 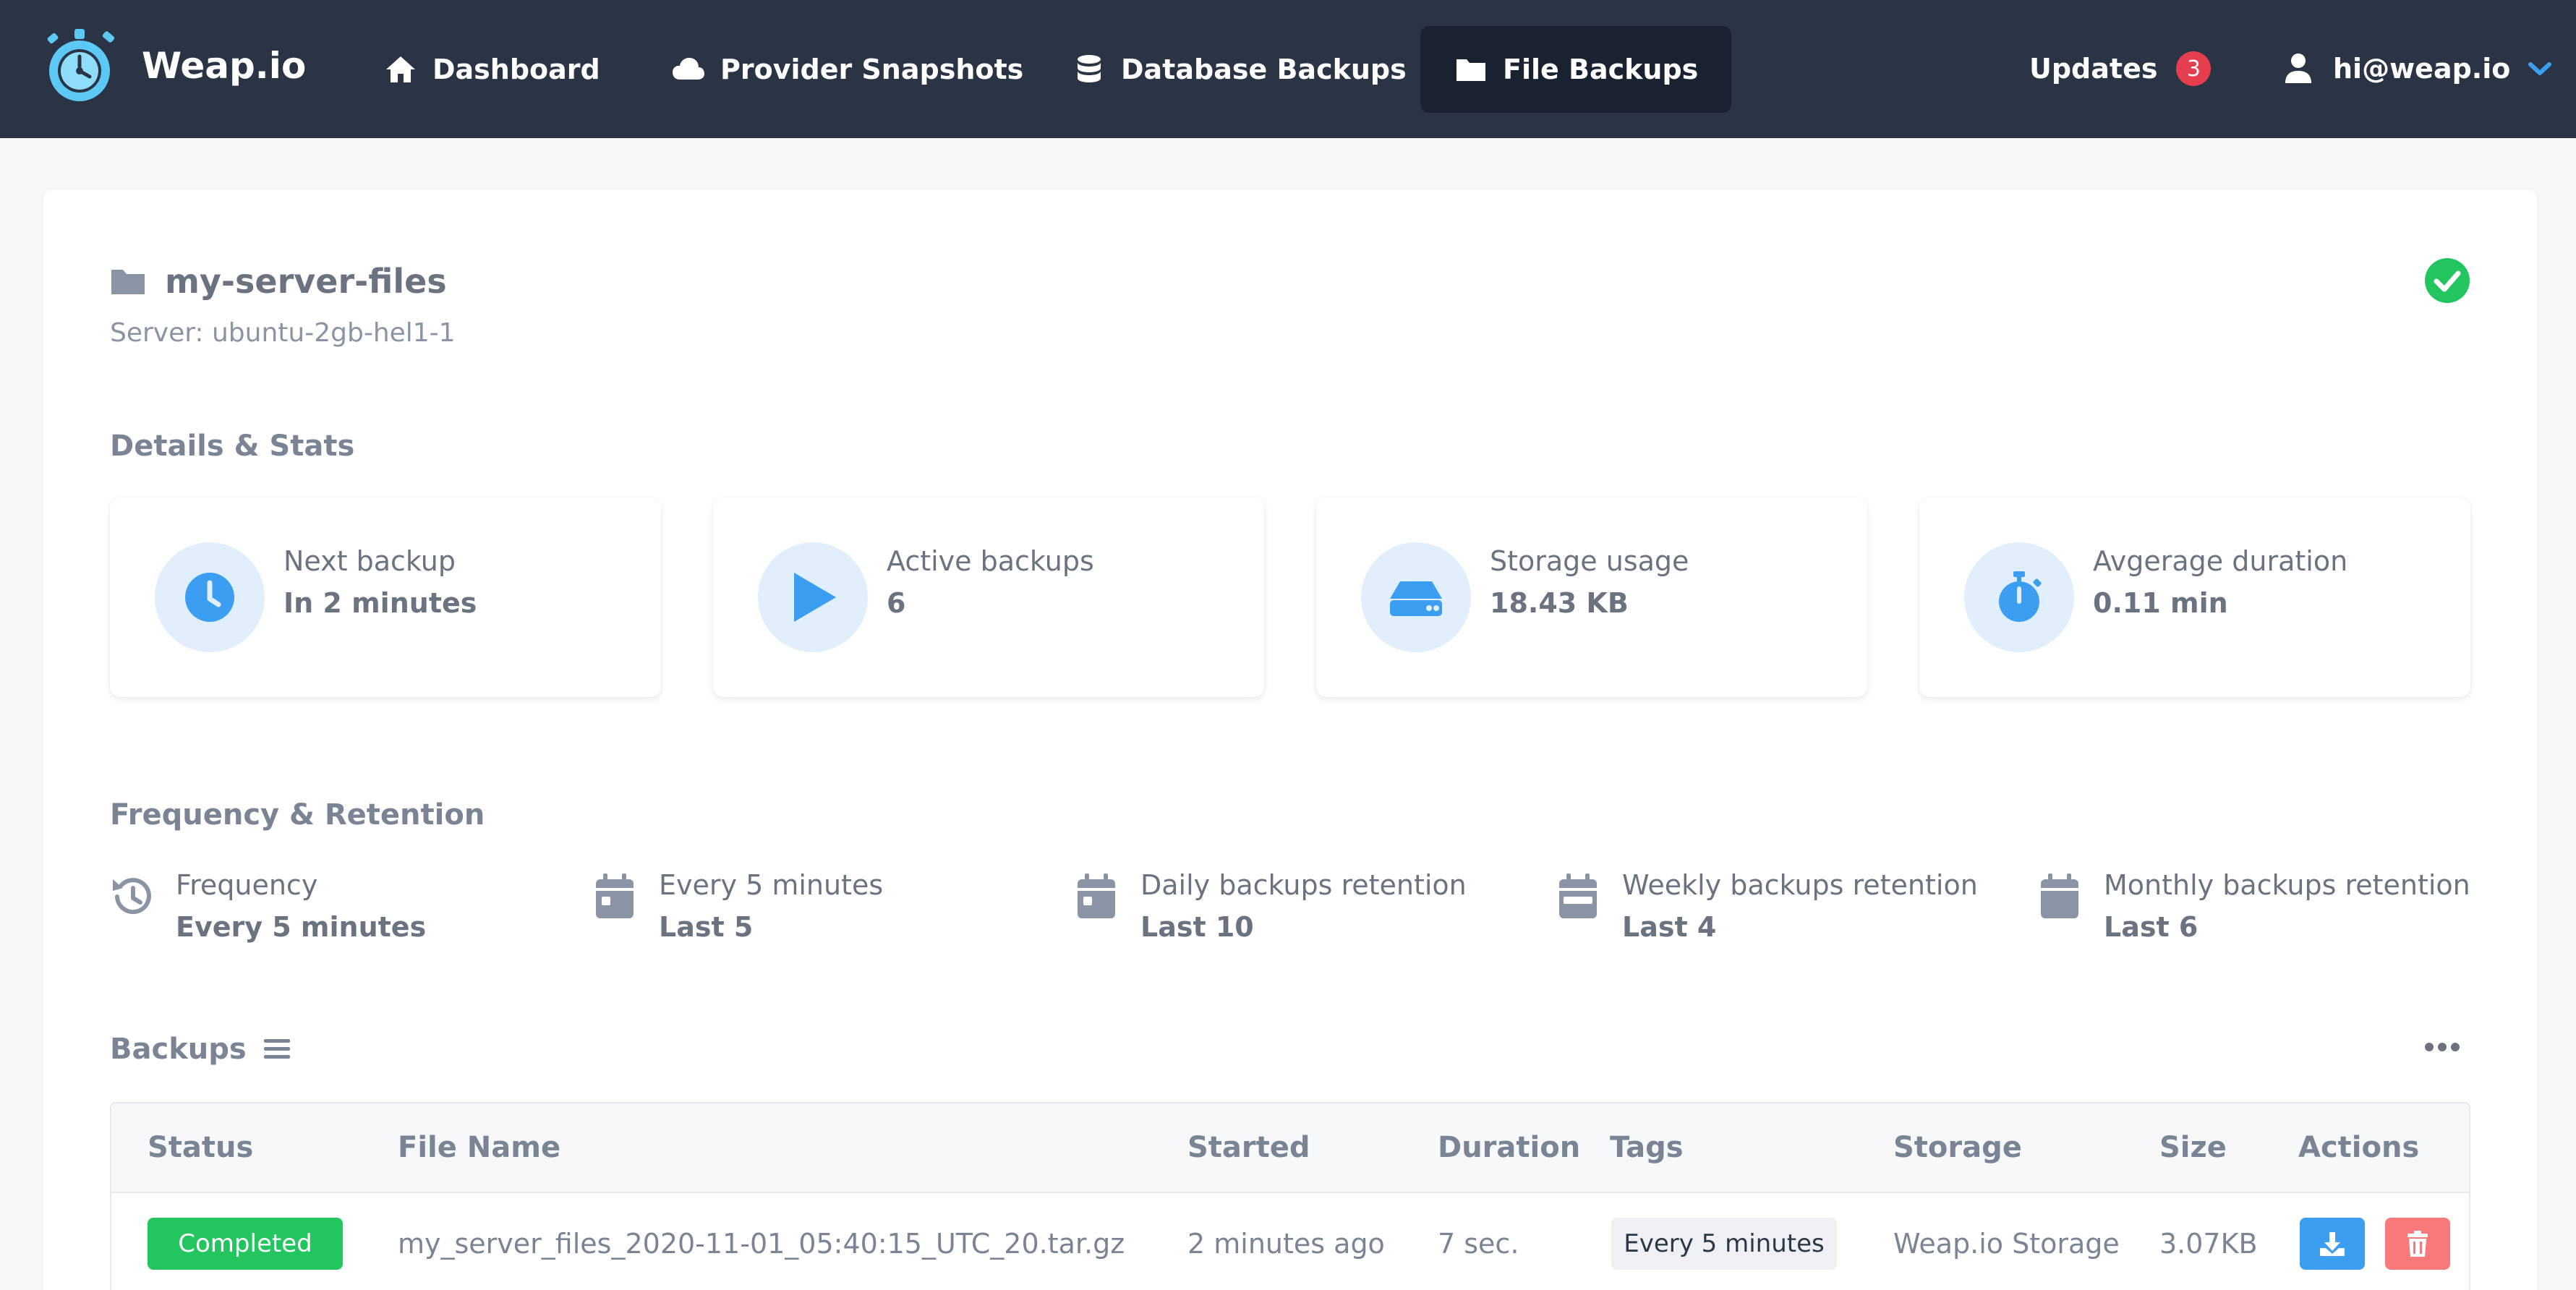 What do you see at coordinates (1197, 927) in the screenshot?
I see `retention-value: Last 10` at bounding box center [1197, 927].